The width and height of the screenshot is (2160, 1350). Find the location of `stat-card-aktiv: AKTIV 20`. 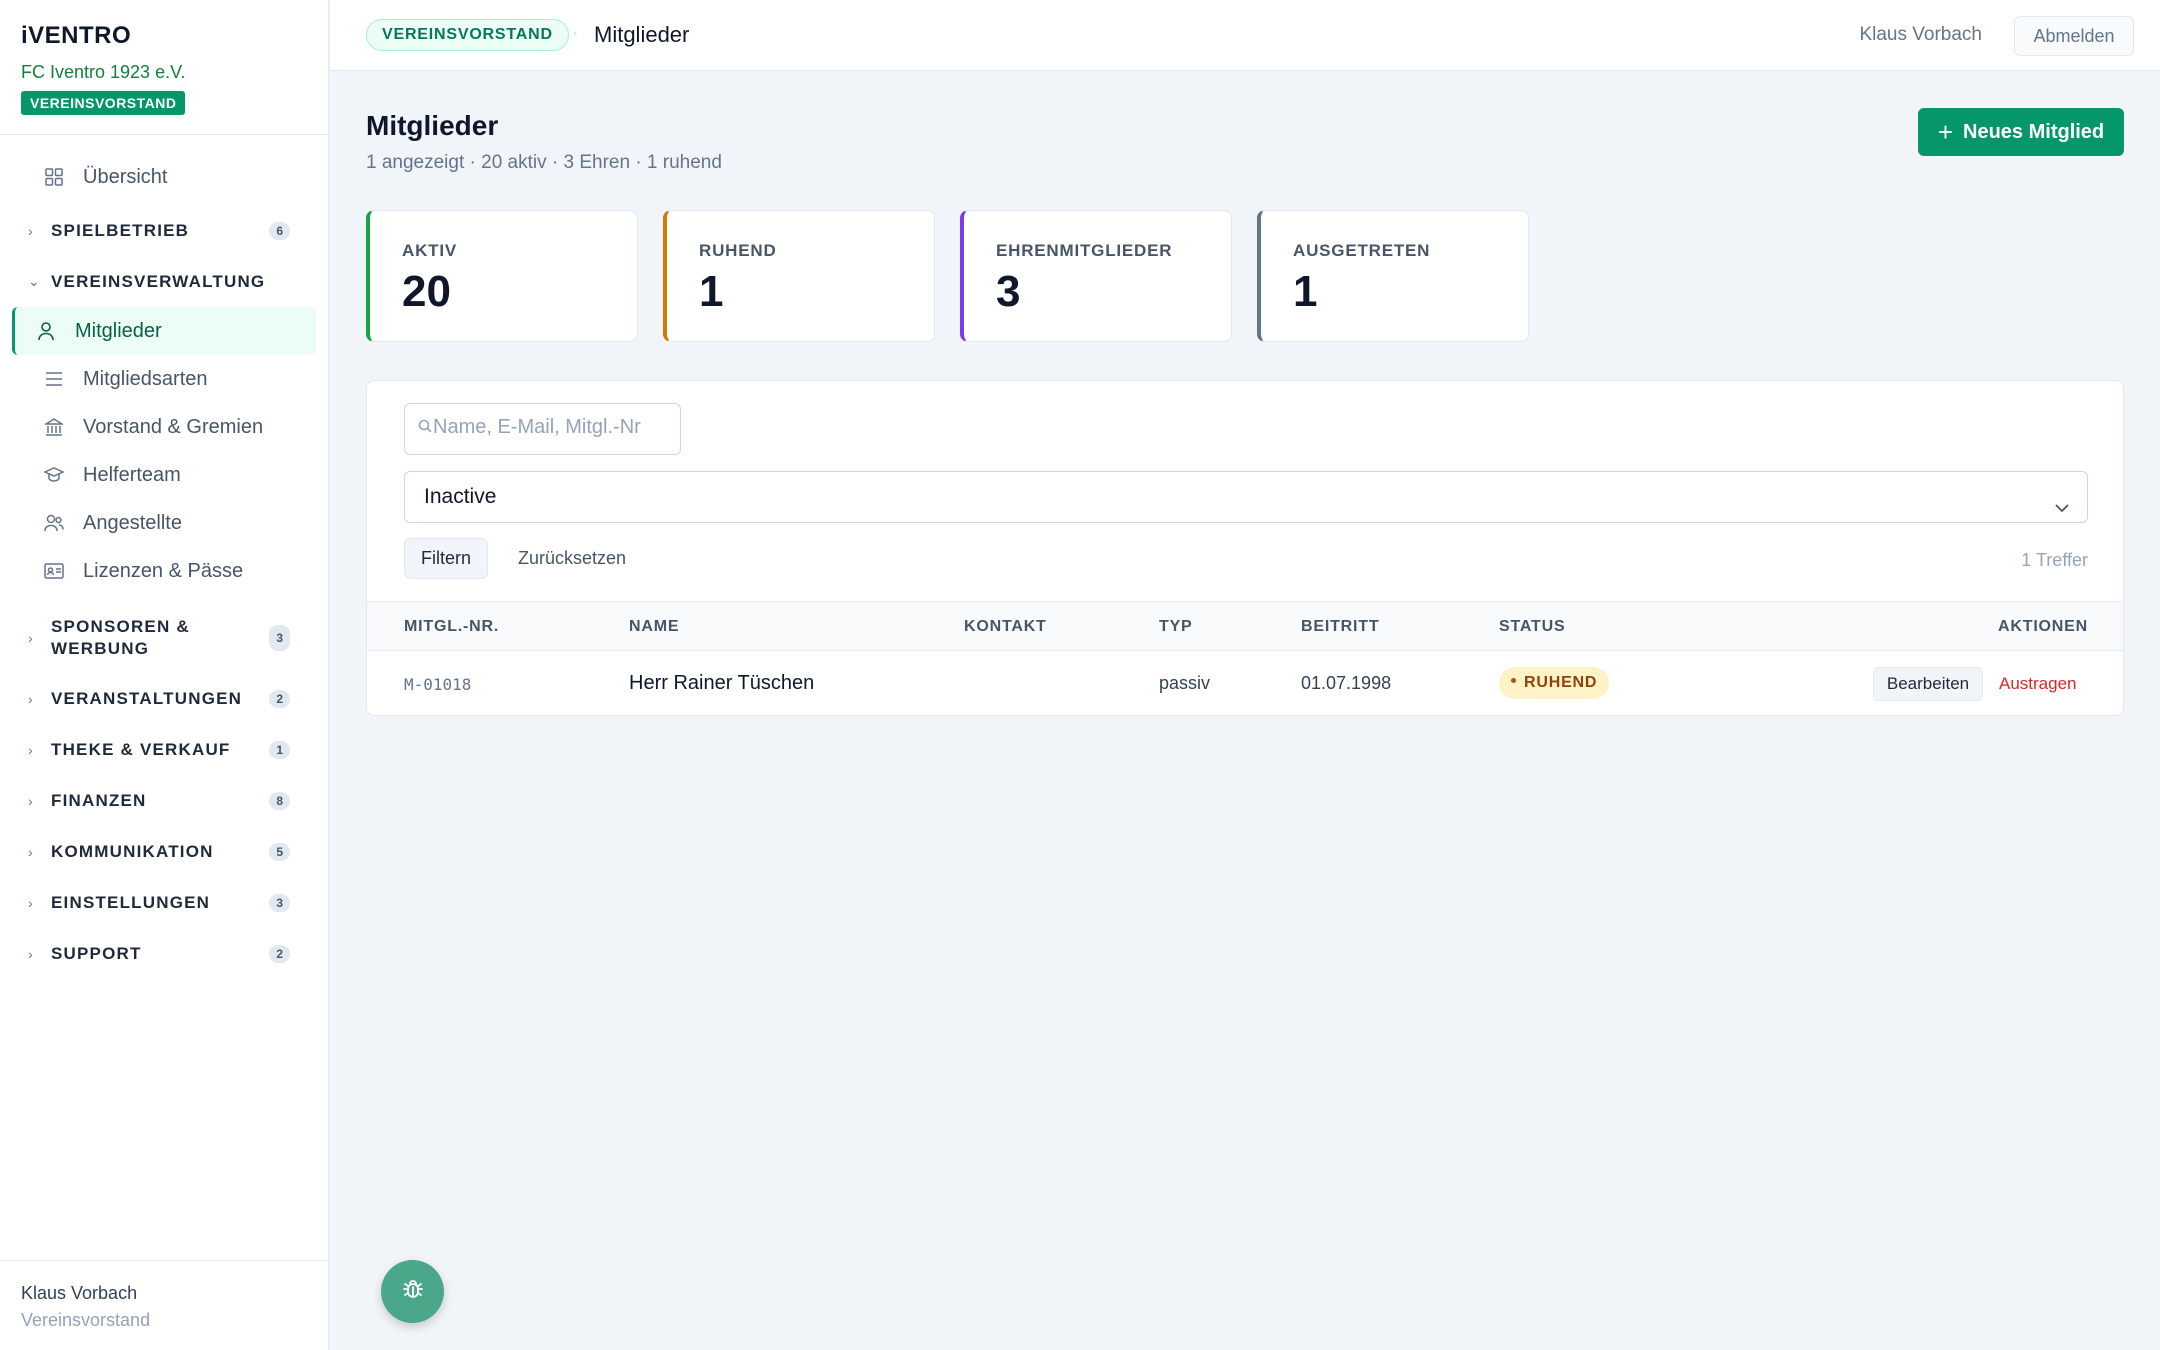

stat-card-aktiv: AKTIV 20 is located at coordinates (502, 276).